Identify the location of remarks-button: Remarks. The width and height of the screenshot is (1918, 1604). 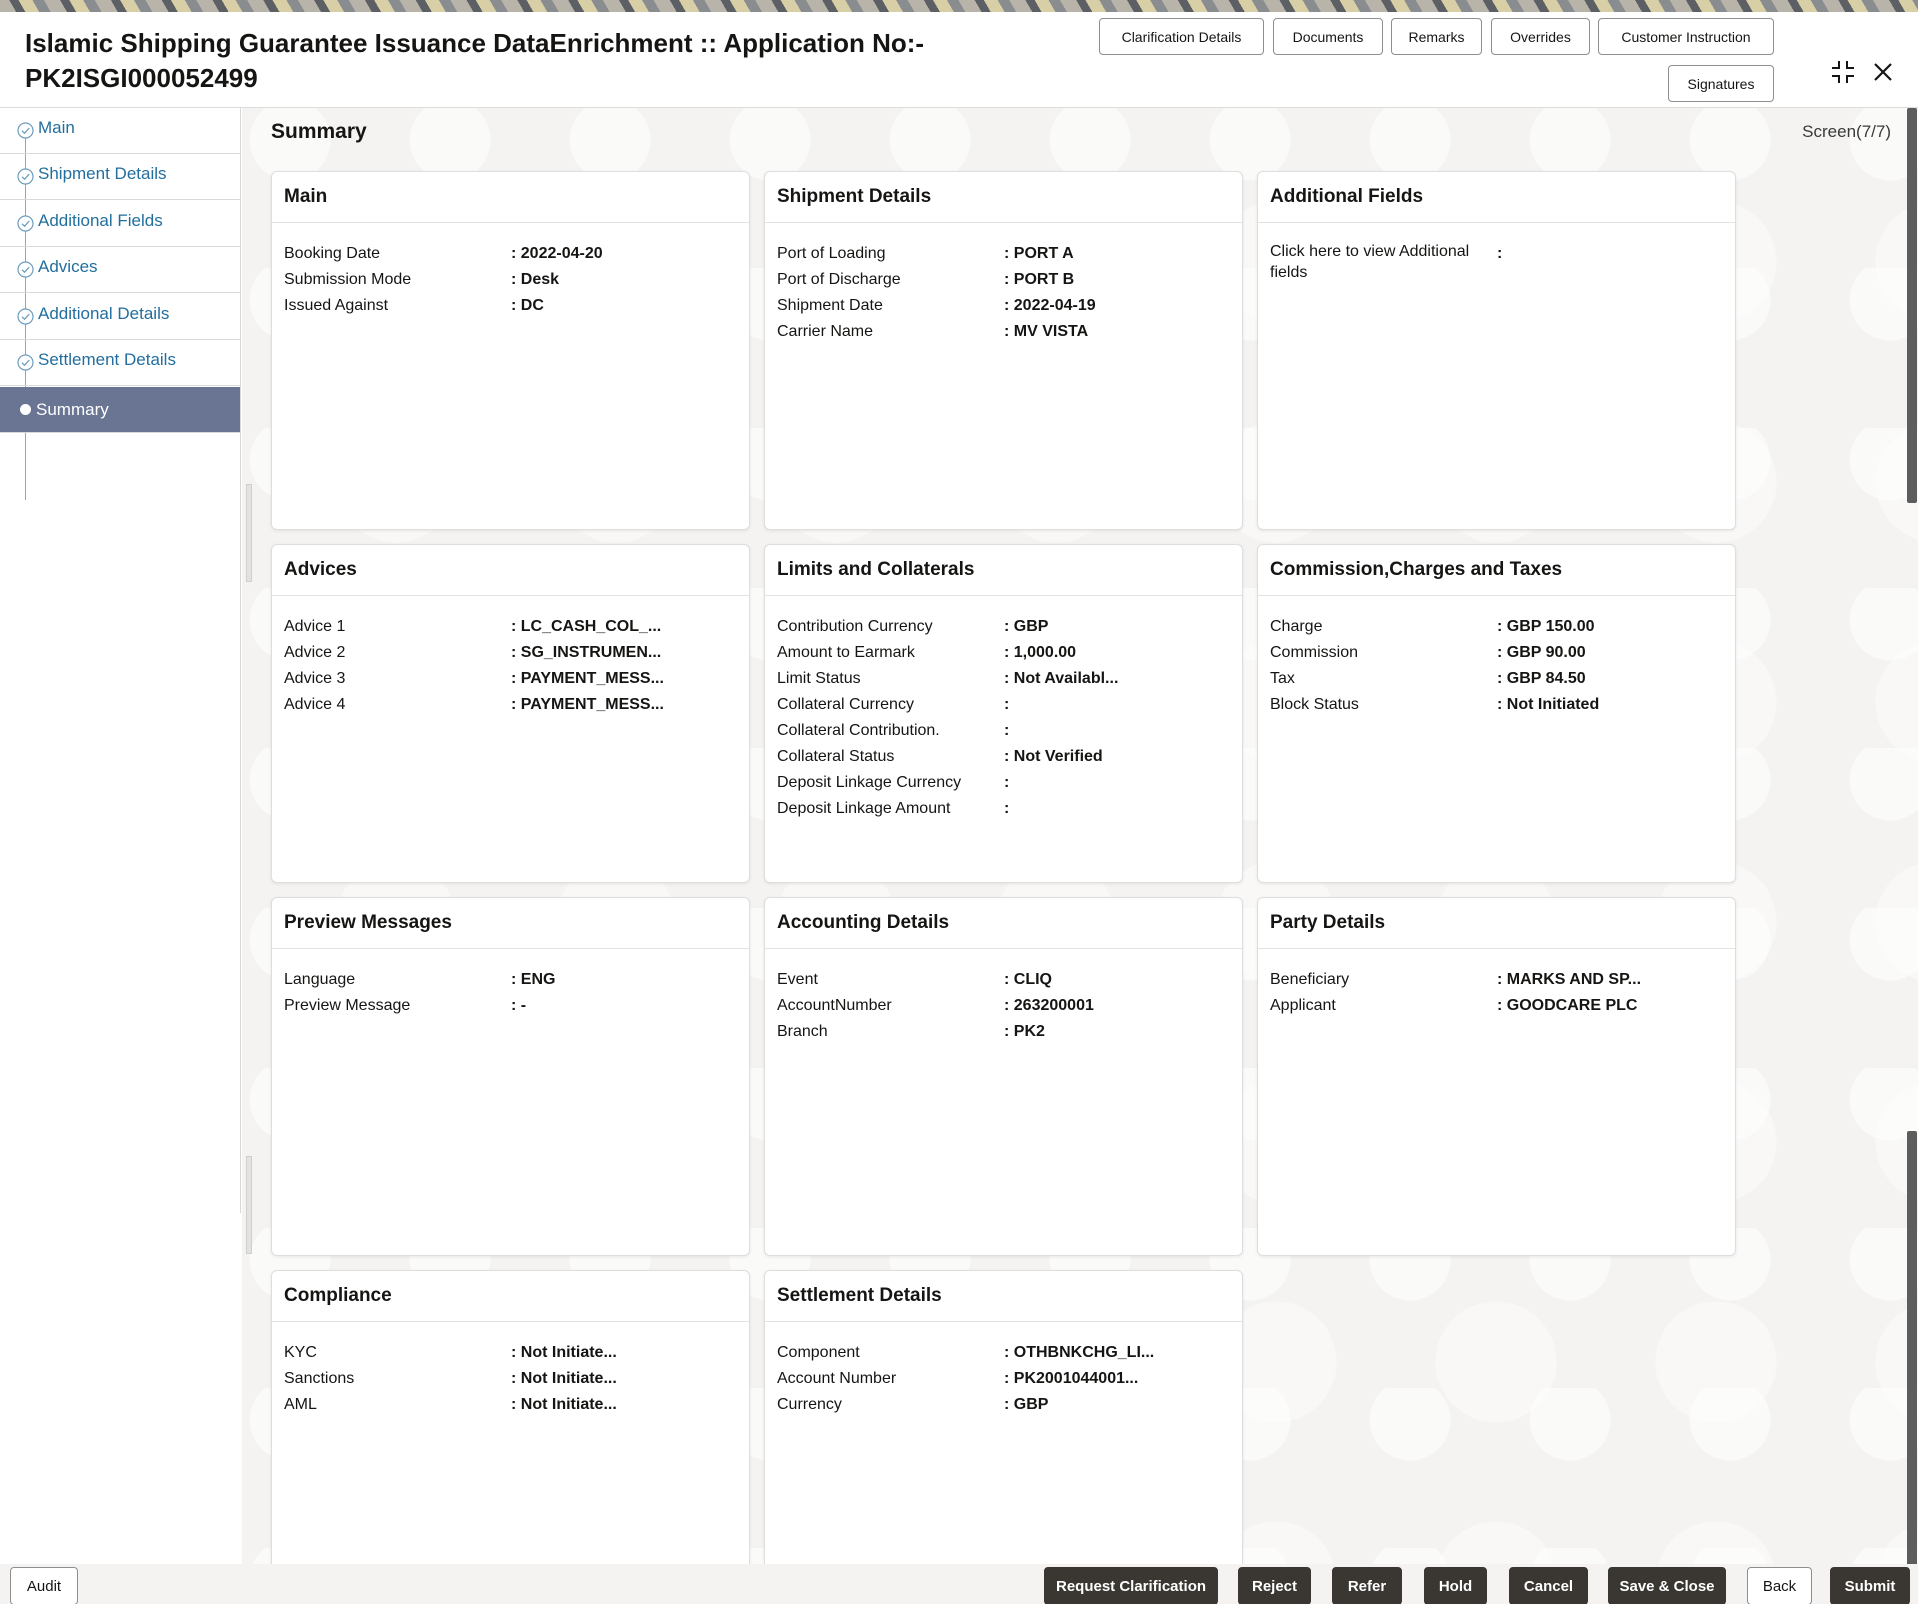
(1436, 36).